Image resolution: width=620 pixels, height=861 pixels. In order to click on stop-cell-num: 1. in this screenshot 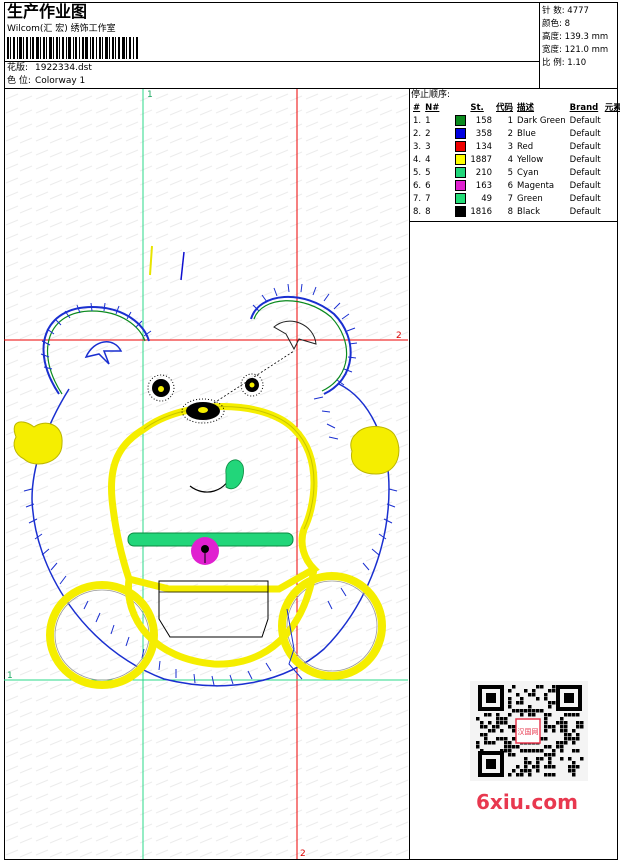, I will do `click(417, 121)`.